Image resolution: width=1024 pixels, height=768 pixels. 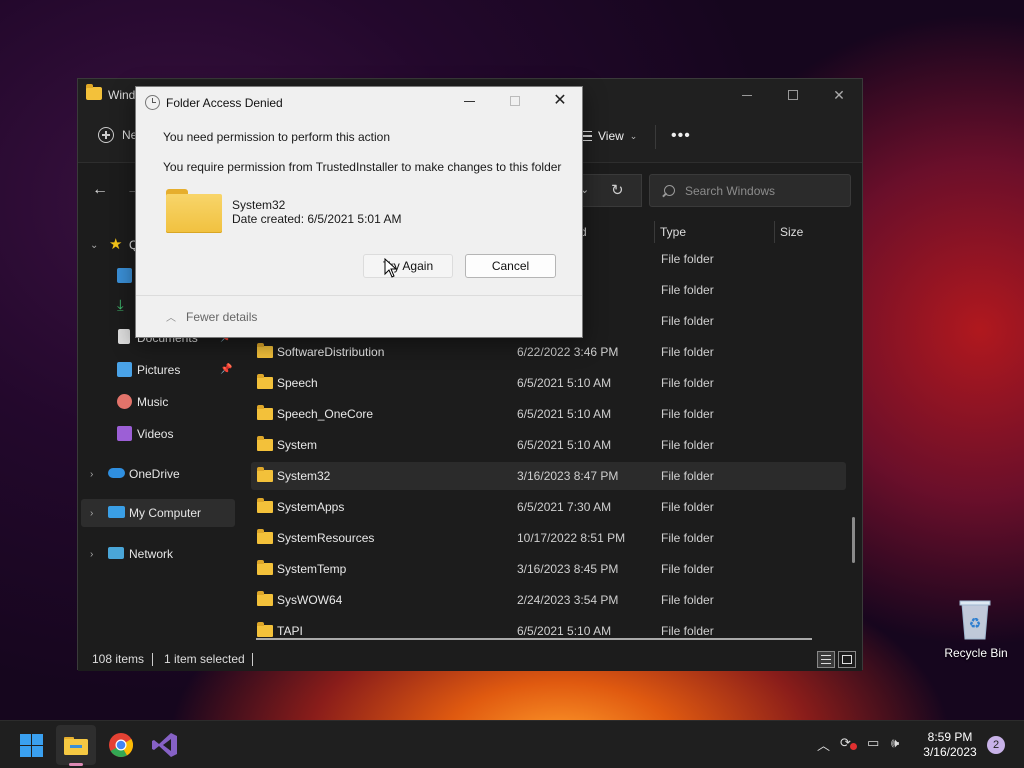 I want to click on music-icon, so click(x=124, y=401).